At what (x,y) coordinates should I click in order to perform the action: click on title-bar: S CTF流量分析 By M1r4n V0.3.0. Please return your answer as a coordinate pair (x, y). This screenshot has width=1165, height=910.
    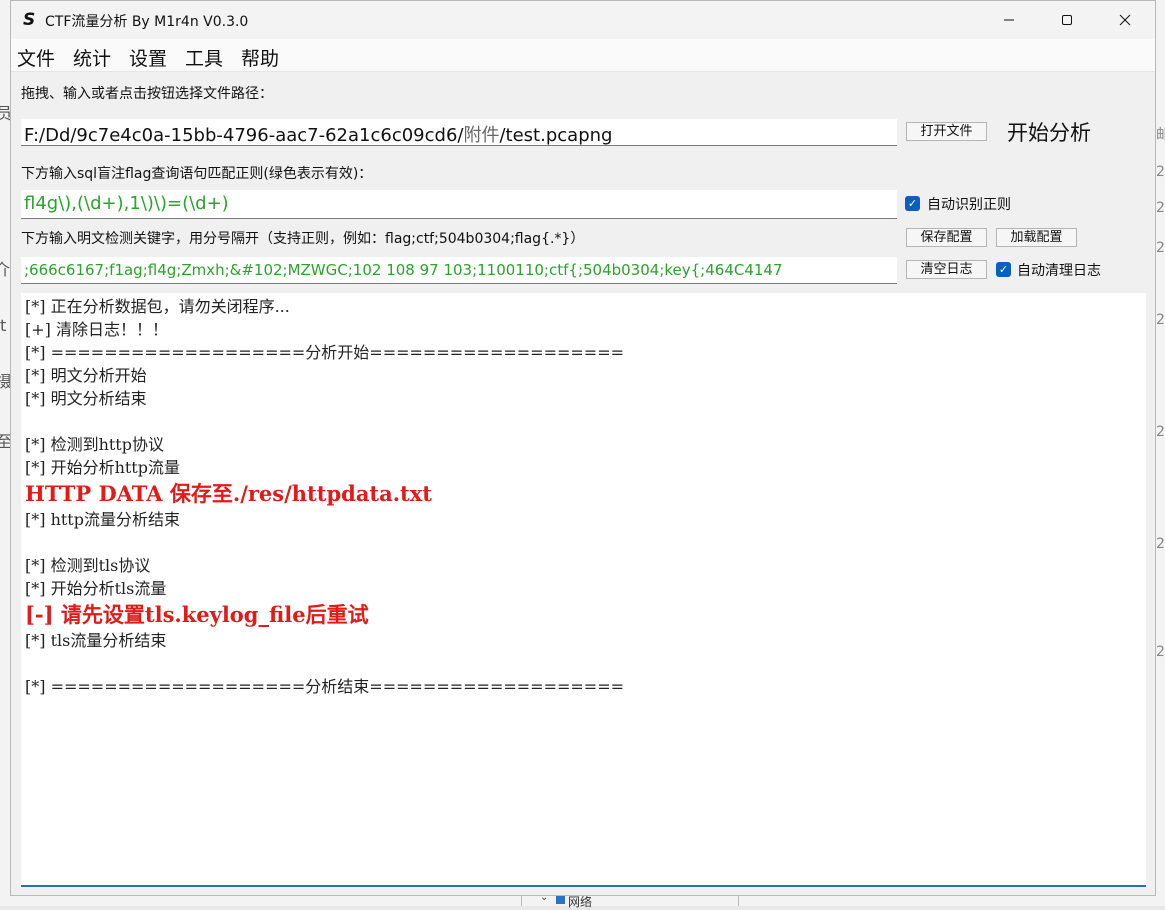
    Looking at the image, I should click on (583, 20).